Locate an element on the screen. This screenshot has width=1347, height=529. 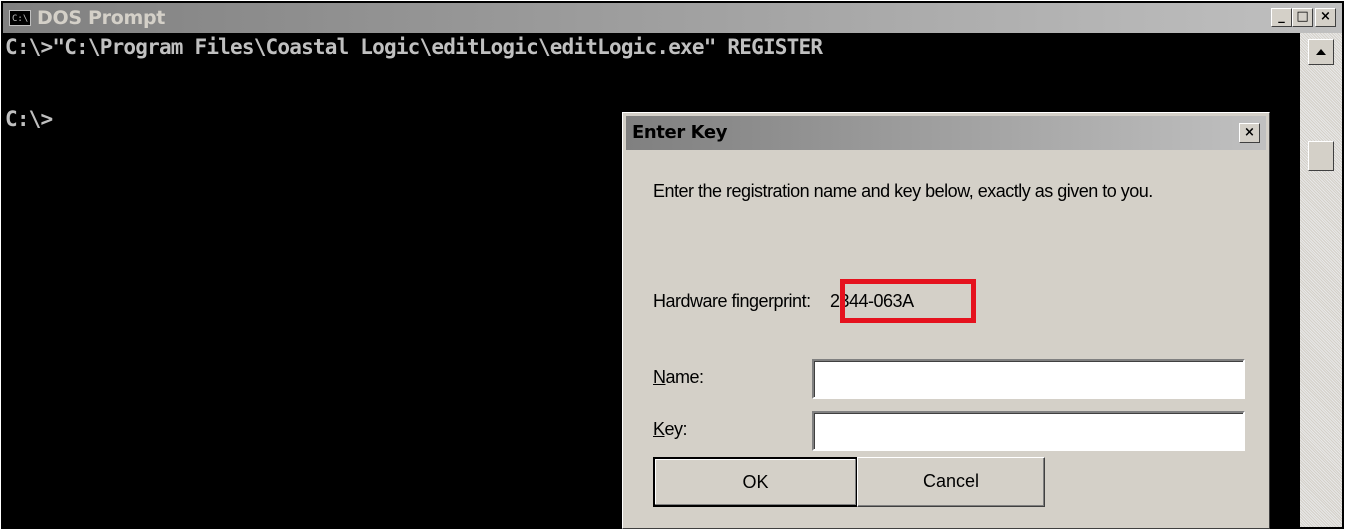
key-label-accelerator: K is located at coordinates (659, 429).